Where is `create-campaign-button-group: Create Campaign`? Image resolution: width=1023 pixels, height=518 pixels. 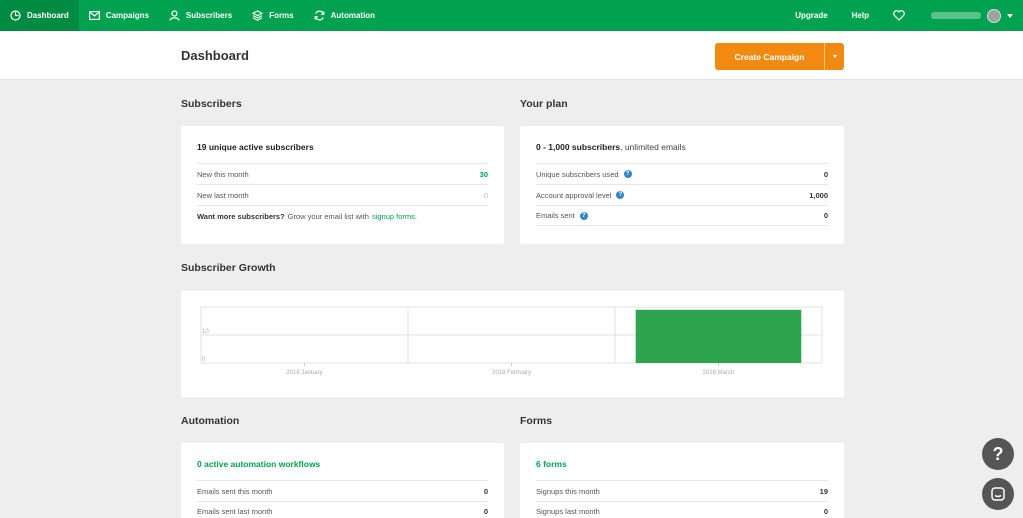
create-campaign-button-group: Create Campaign is located at coordinates (779, 56).